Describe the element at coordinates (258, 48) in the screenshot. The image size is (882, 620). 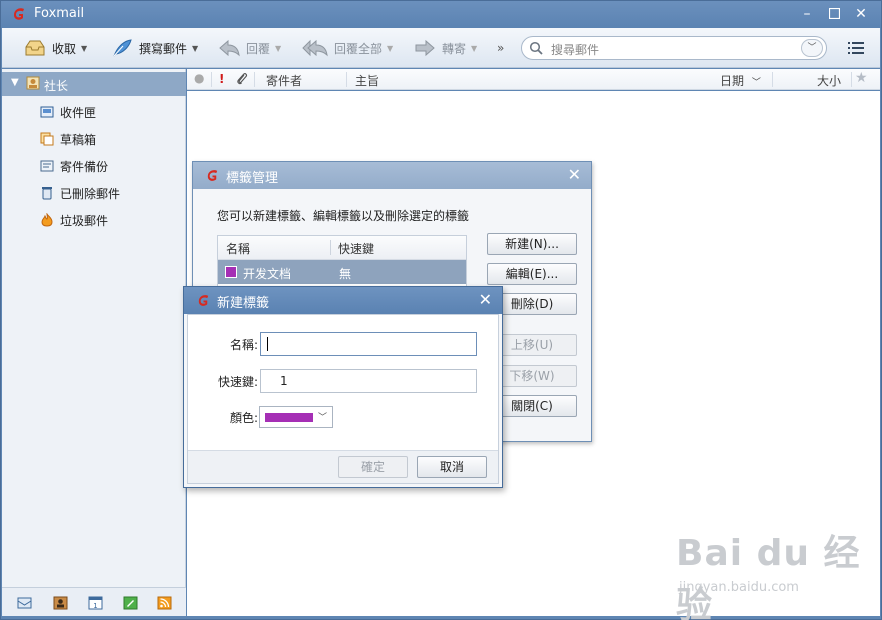
I see `reply-label: 回覆` at that location.